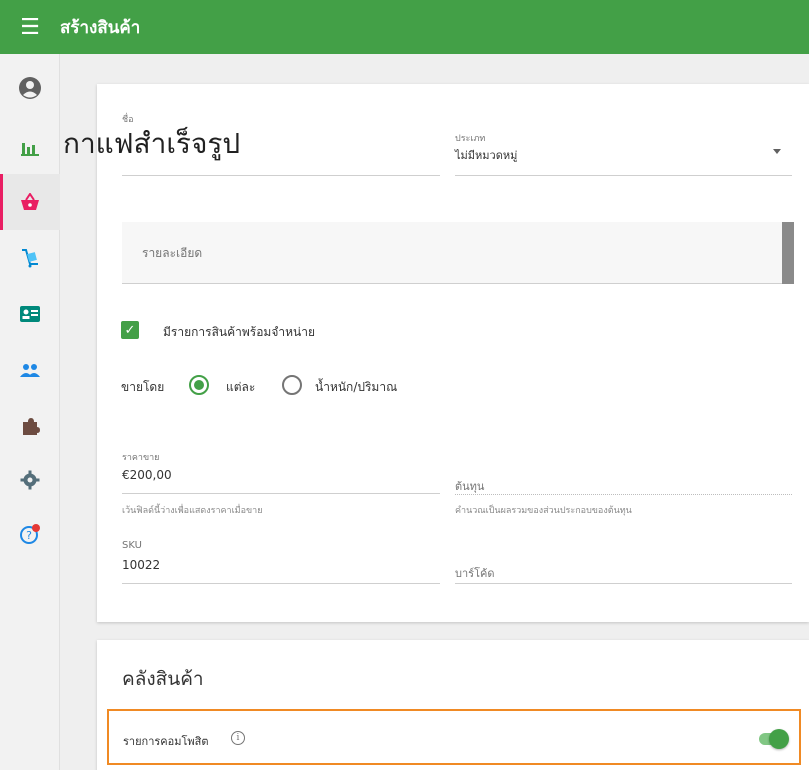 Image resolution: width=809 pixels, height=770 pixels. What do you see at coordinates (30, 426) in the screenshot?
I see `integrations-icon` at bounding box center [30, 426].